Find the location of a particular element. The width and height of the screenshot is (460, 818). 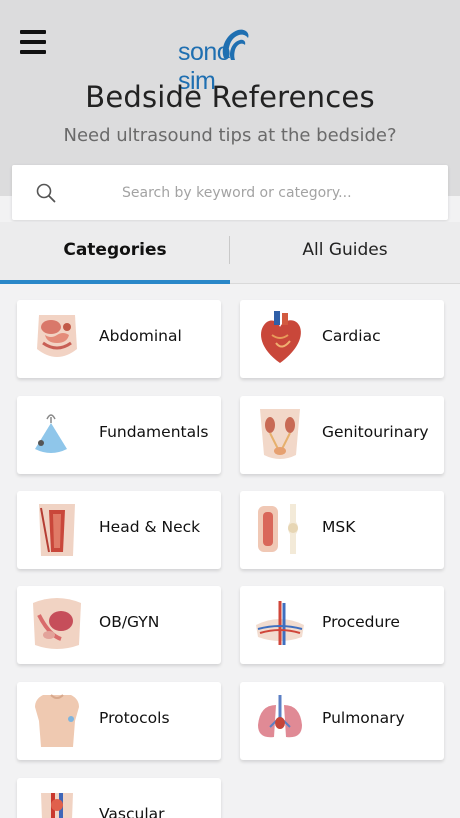

category-card-genitourinary: Genitourinary is located at coordinates (342, 435).